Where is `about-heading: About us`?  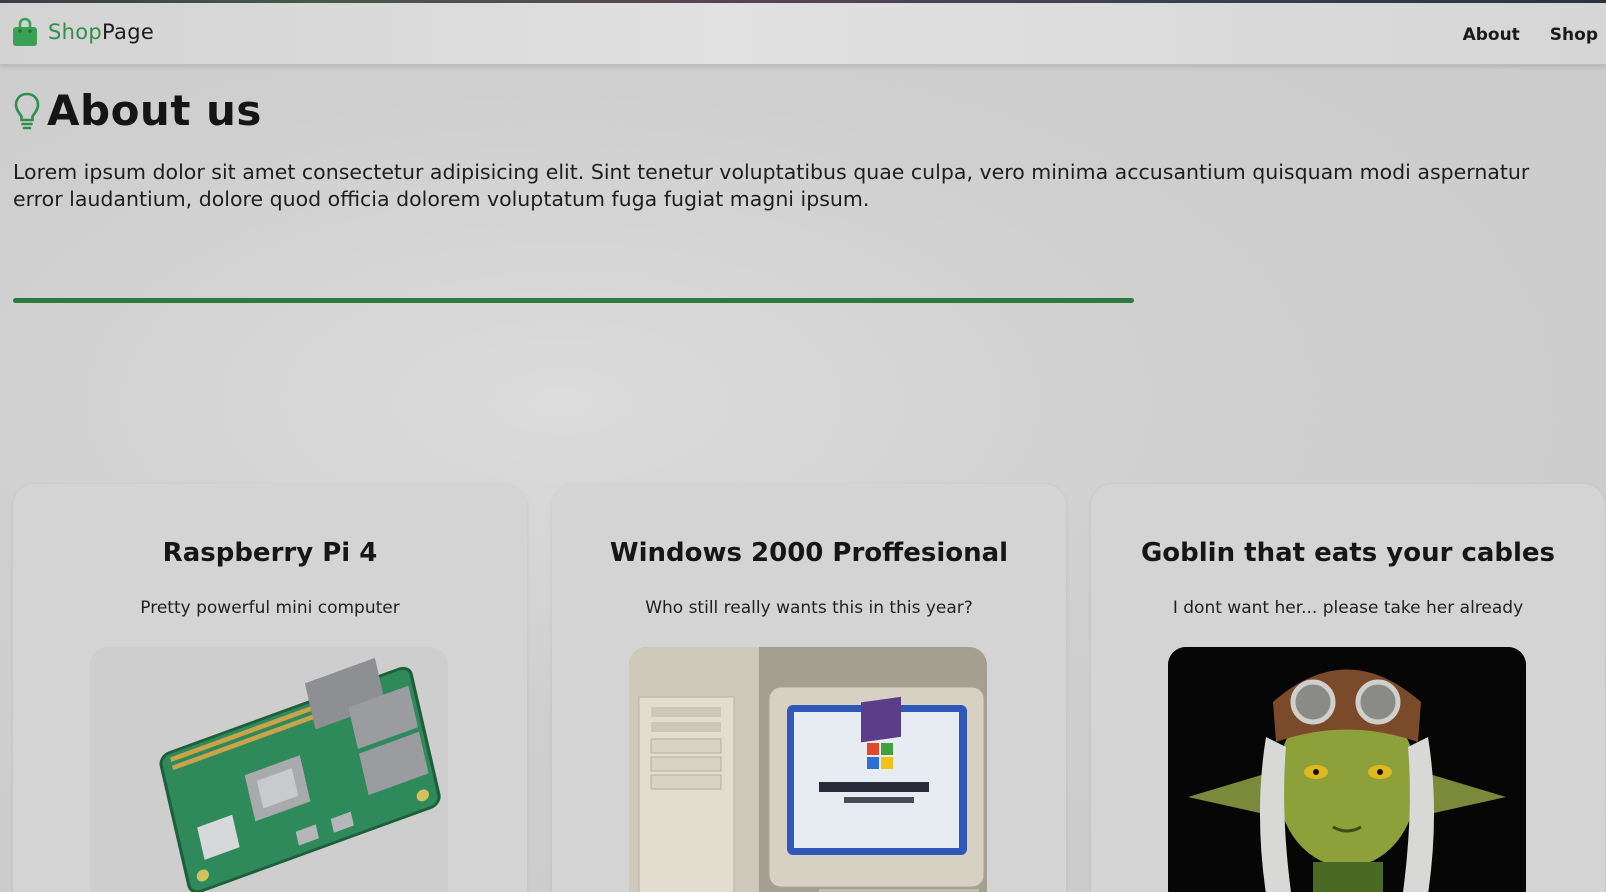 about-heading: About us is located at coordinates (793, 110).